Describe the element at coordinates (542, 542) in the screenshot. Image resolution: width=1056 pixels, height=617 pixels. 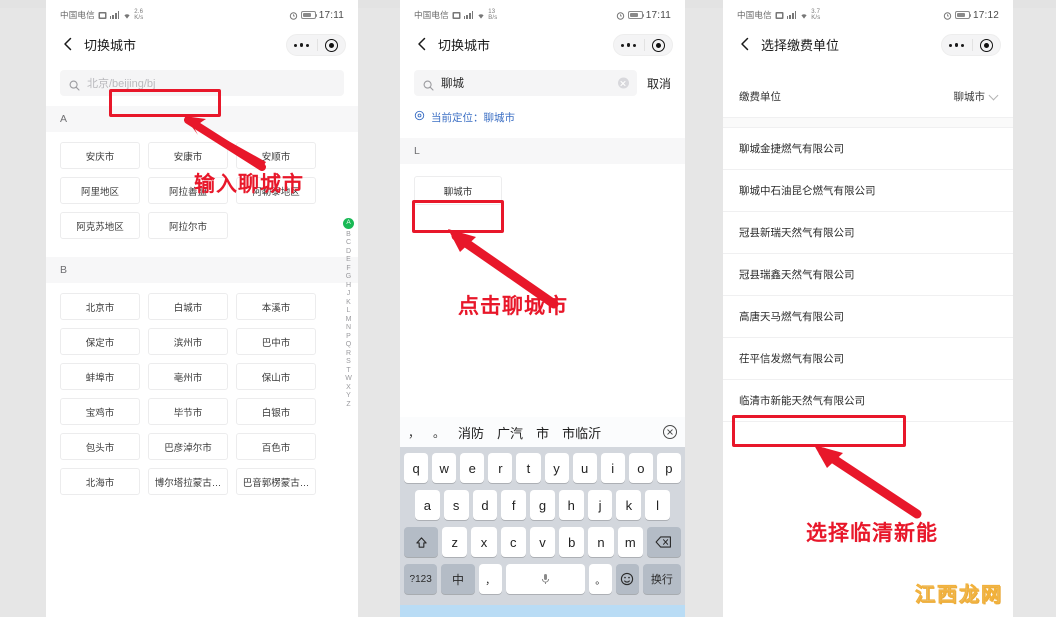
I see `key-v: v` at that location.